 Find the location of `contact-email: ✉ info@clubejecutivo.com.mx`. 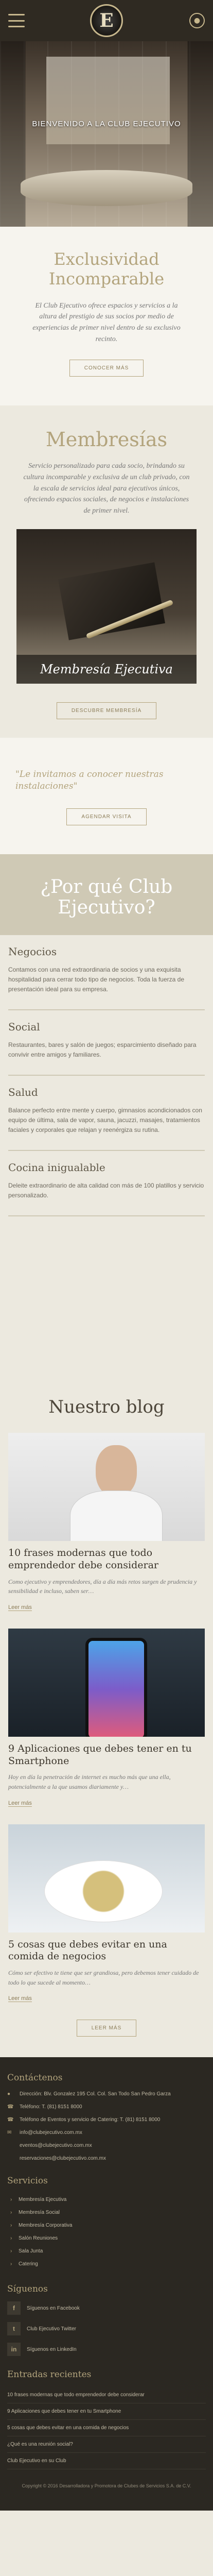

contact-email: ✉ info@clubejecutivo.com.mx is located at coordinates (106, 2133).